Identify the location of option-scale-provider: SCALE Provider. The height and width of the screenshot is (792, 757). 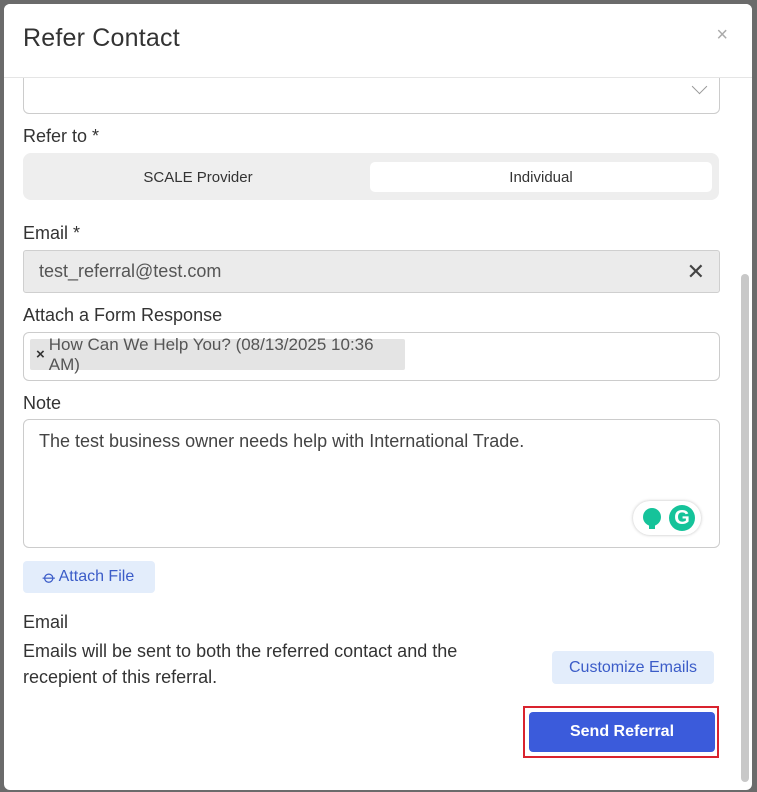
(198, 177).